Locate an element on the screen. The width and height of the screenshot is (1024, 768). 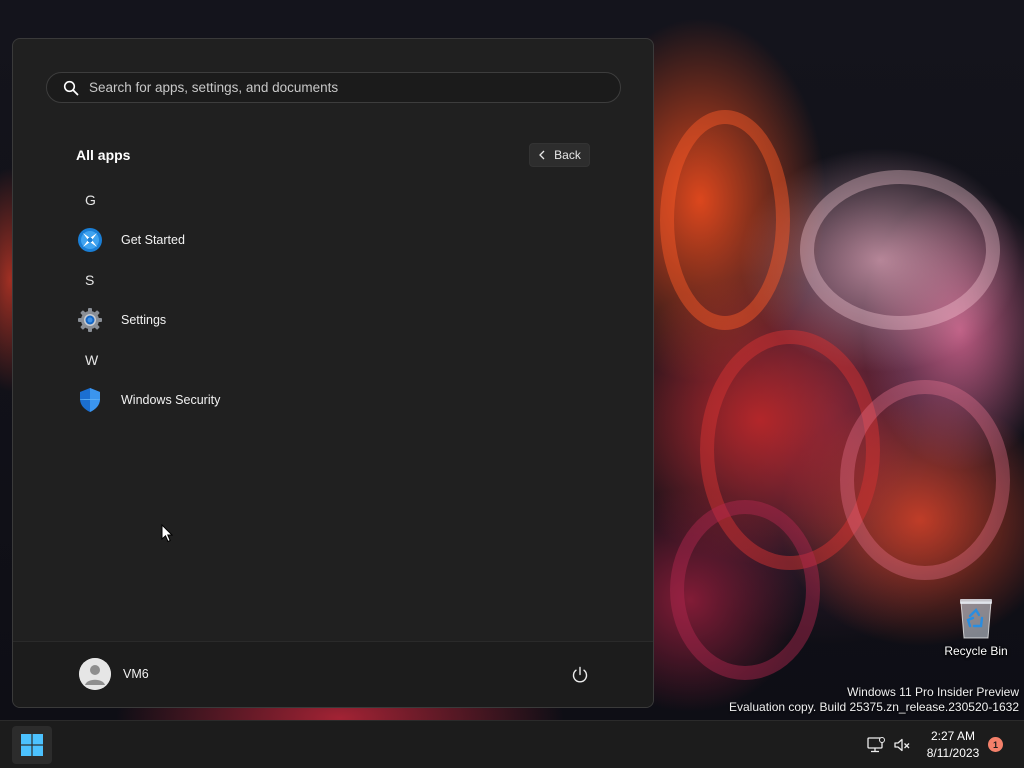
group-header-s: S is located at coordinates (89, 280).